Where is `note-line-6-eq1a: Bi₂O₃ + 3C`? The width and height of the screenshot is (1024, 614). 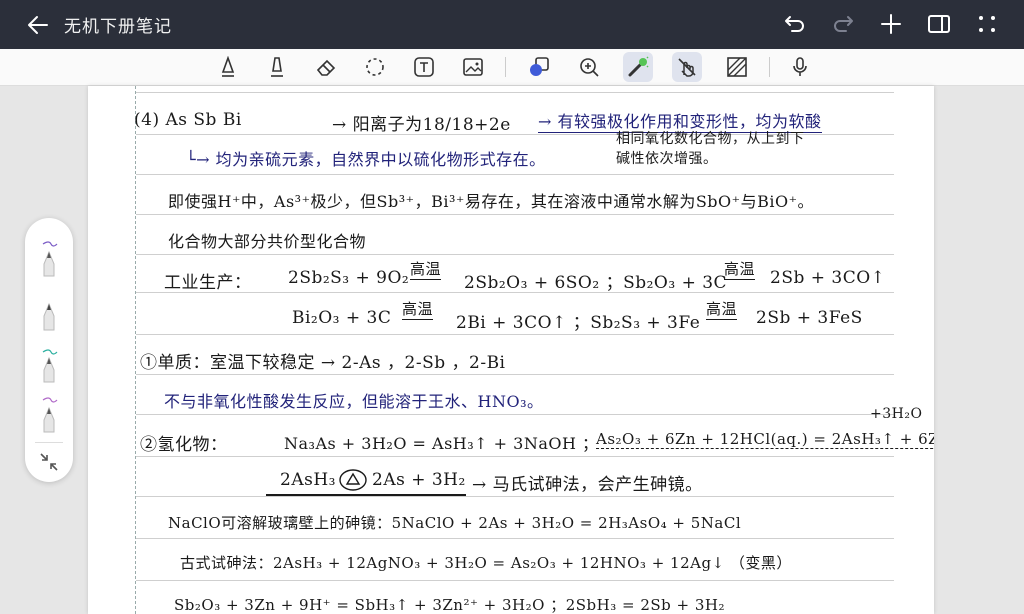
note-line-6-eq1a: Bi₂O₃ + 3C is located at coordinates (342, 318).